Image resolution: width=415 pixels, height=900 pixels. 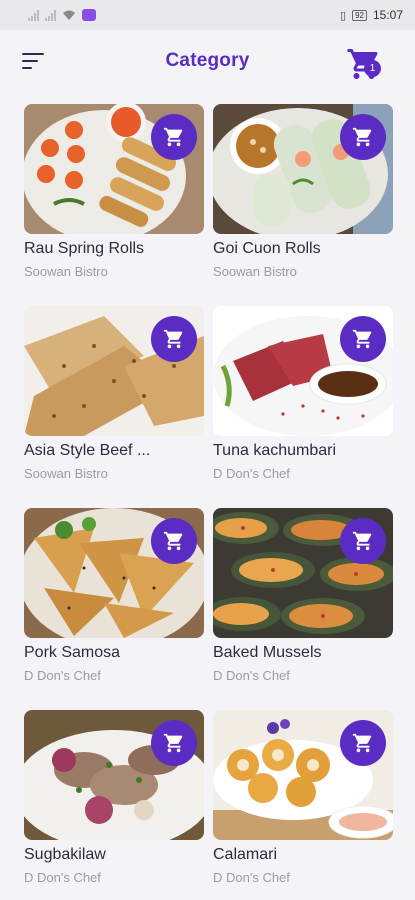 What do you see at coordinates (89, 15) in the screenshot?
I see `notification-icon` at bounding box center [89, 15].